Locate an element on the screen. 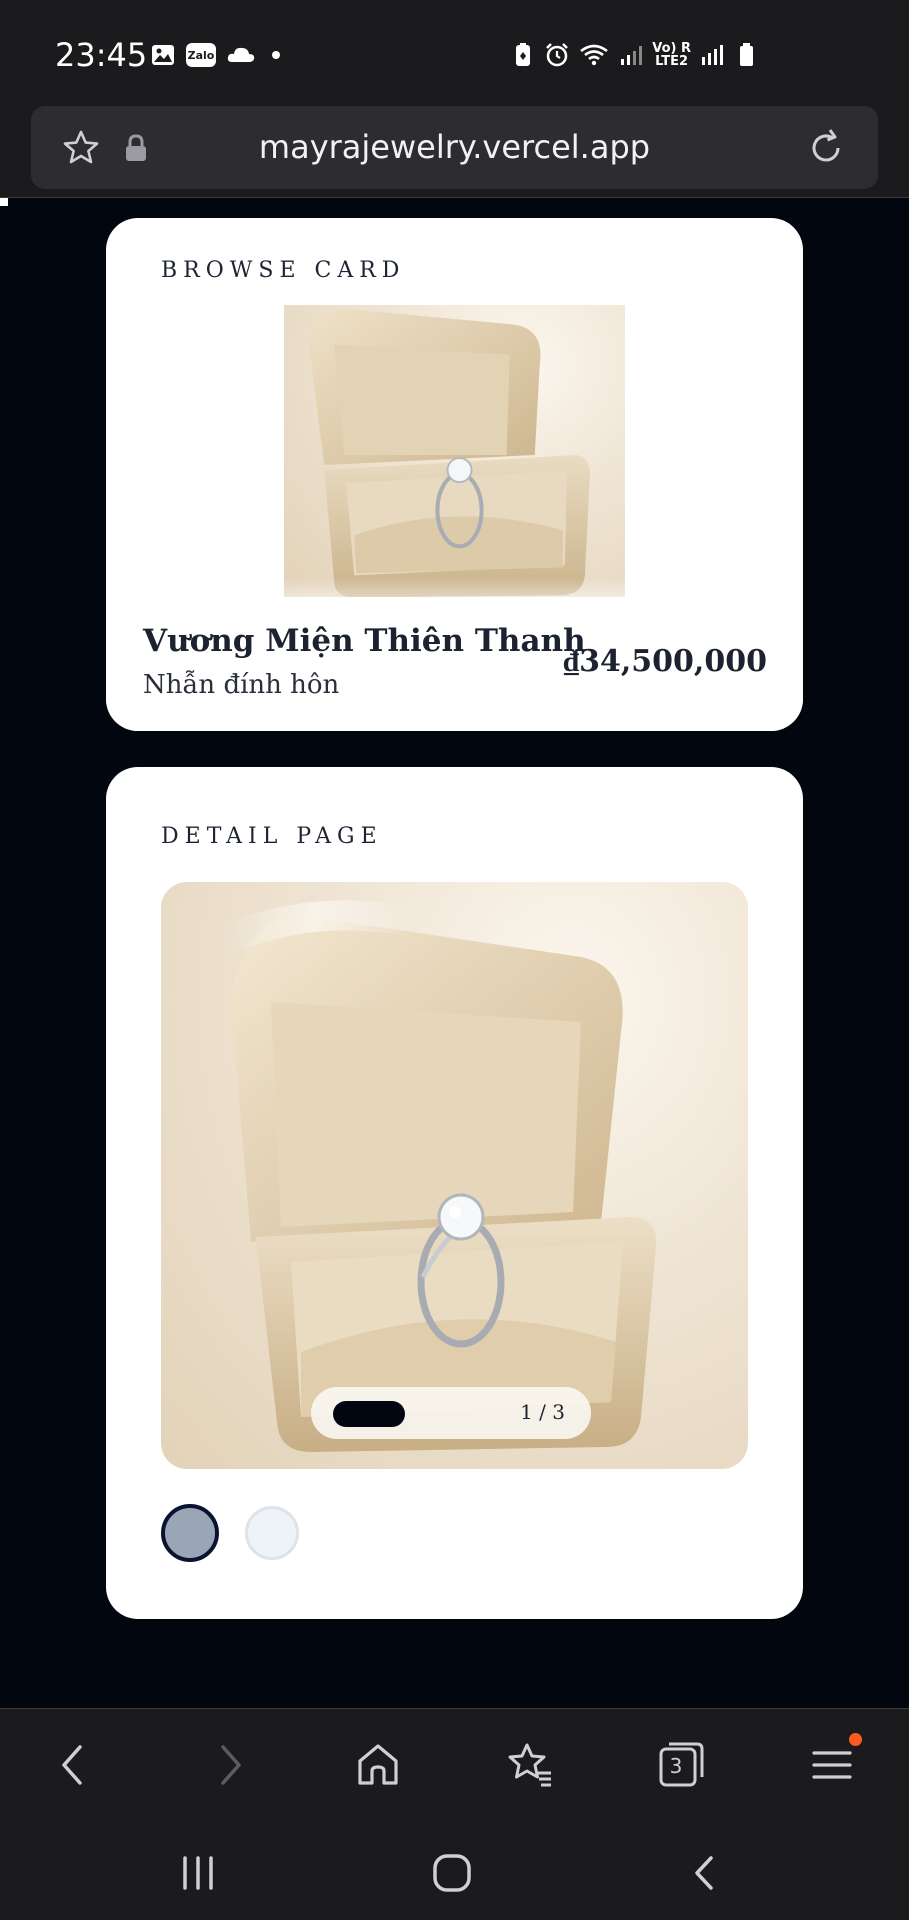  page-load-indicator is located at coordinates (4, 202).